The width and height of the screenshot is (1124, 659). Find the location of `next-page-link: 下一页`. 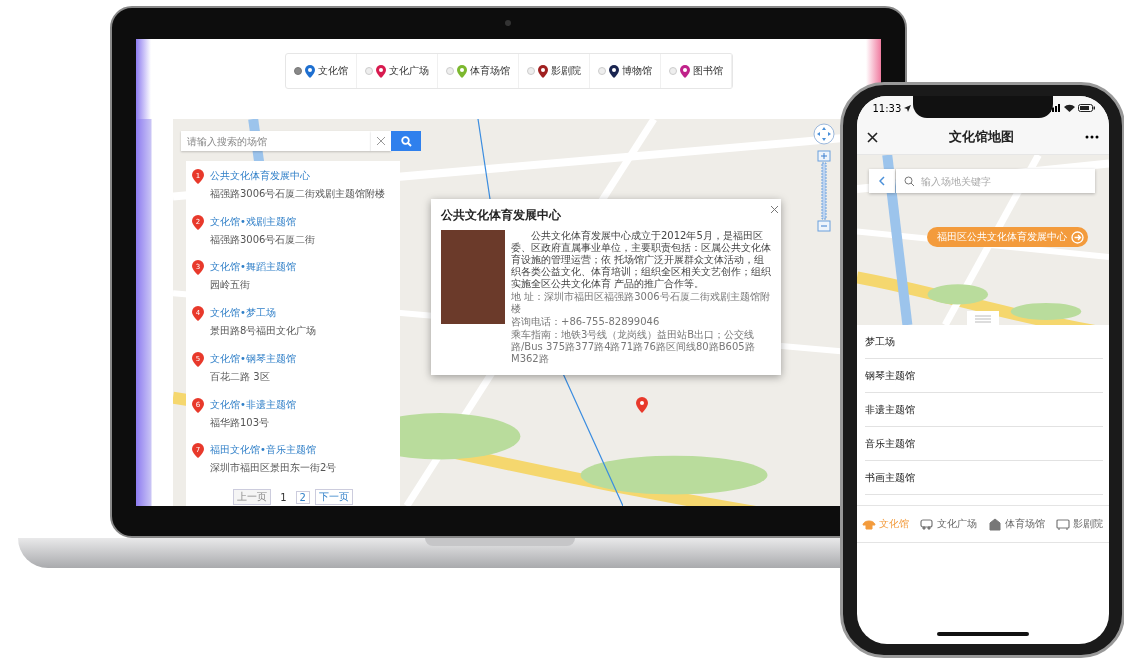

next-page-link: 下一页 is located at coordinates (333, 497).